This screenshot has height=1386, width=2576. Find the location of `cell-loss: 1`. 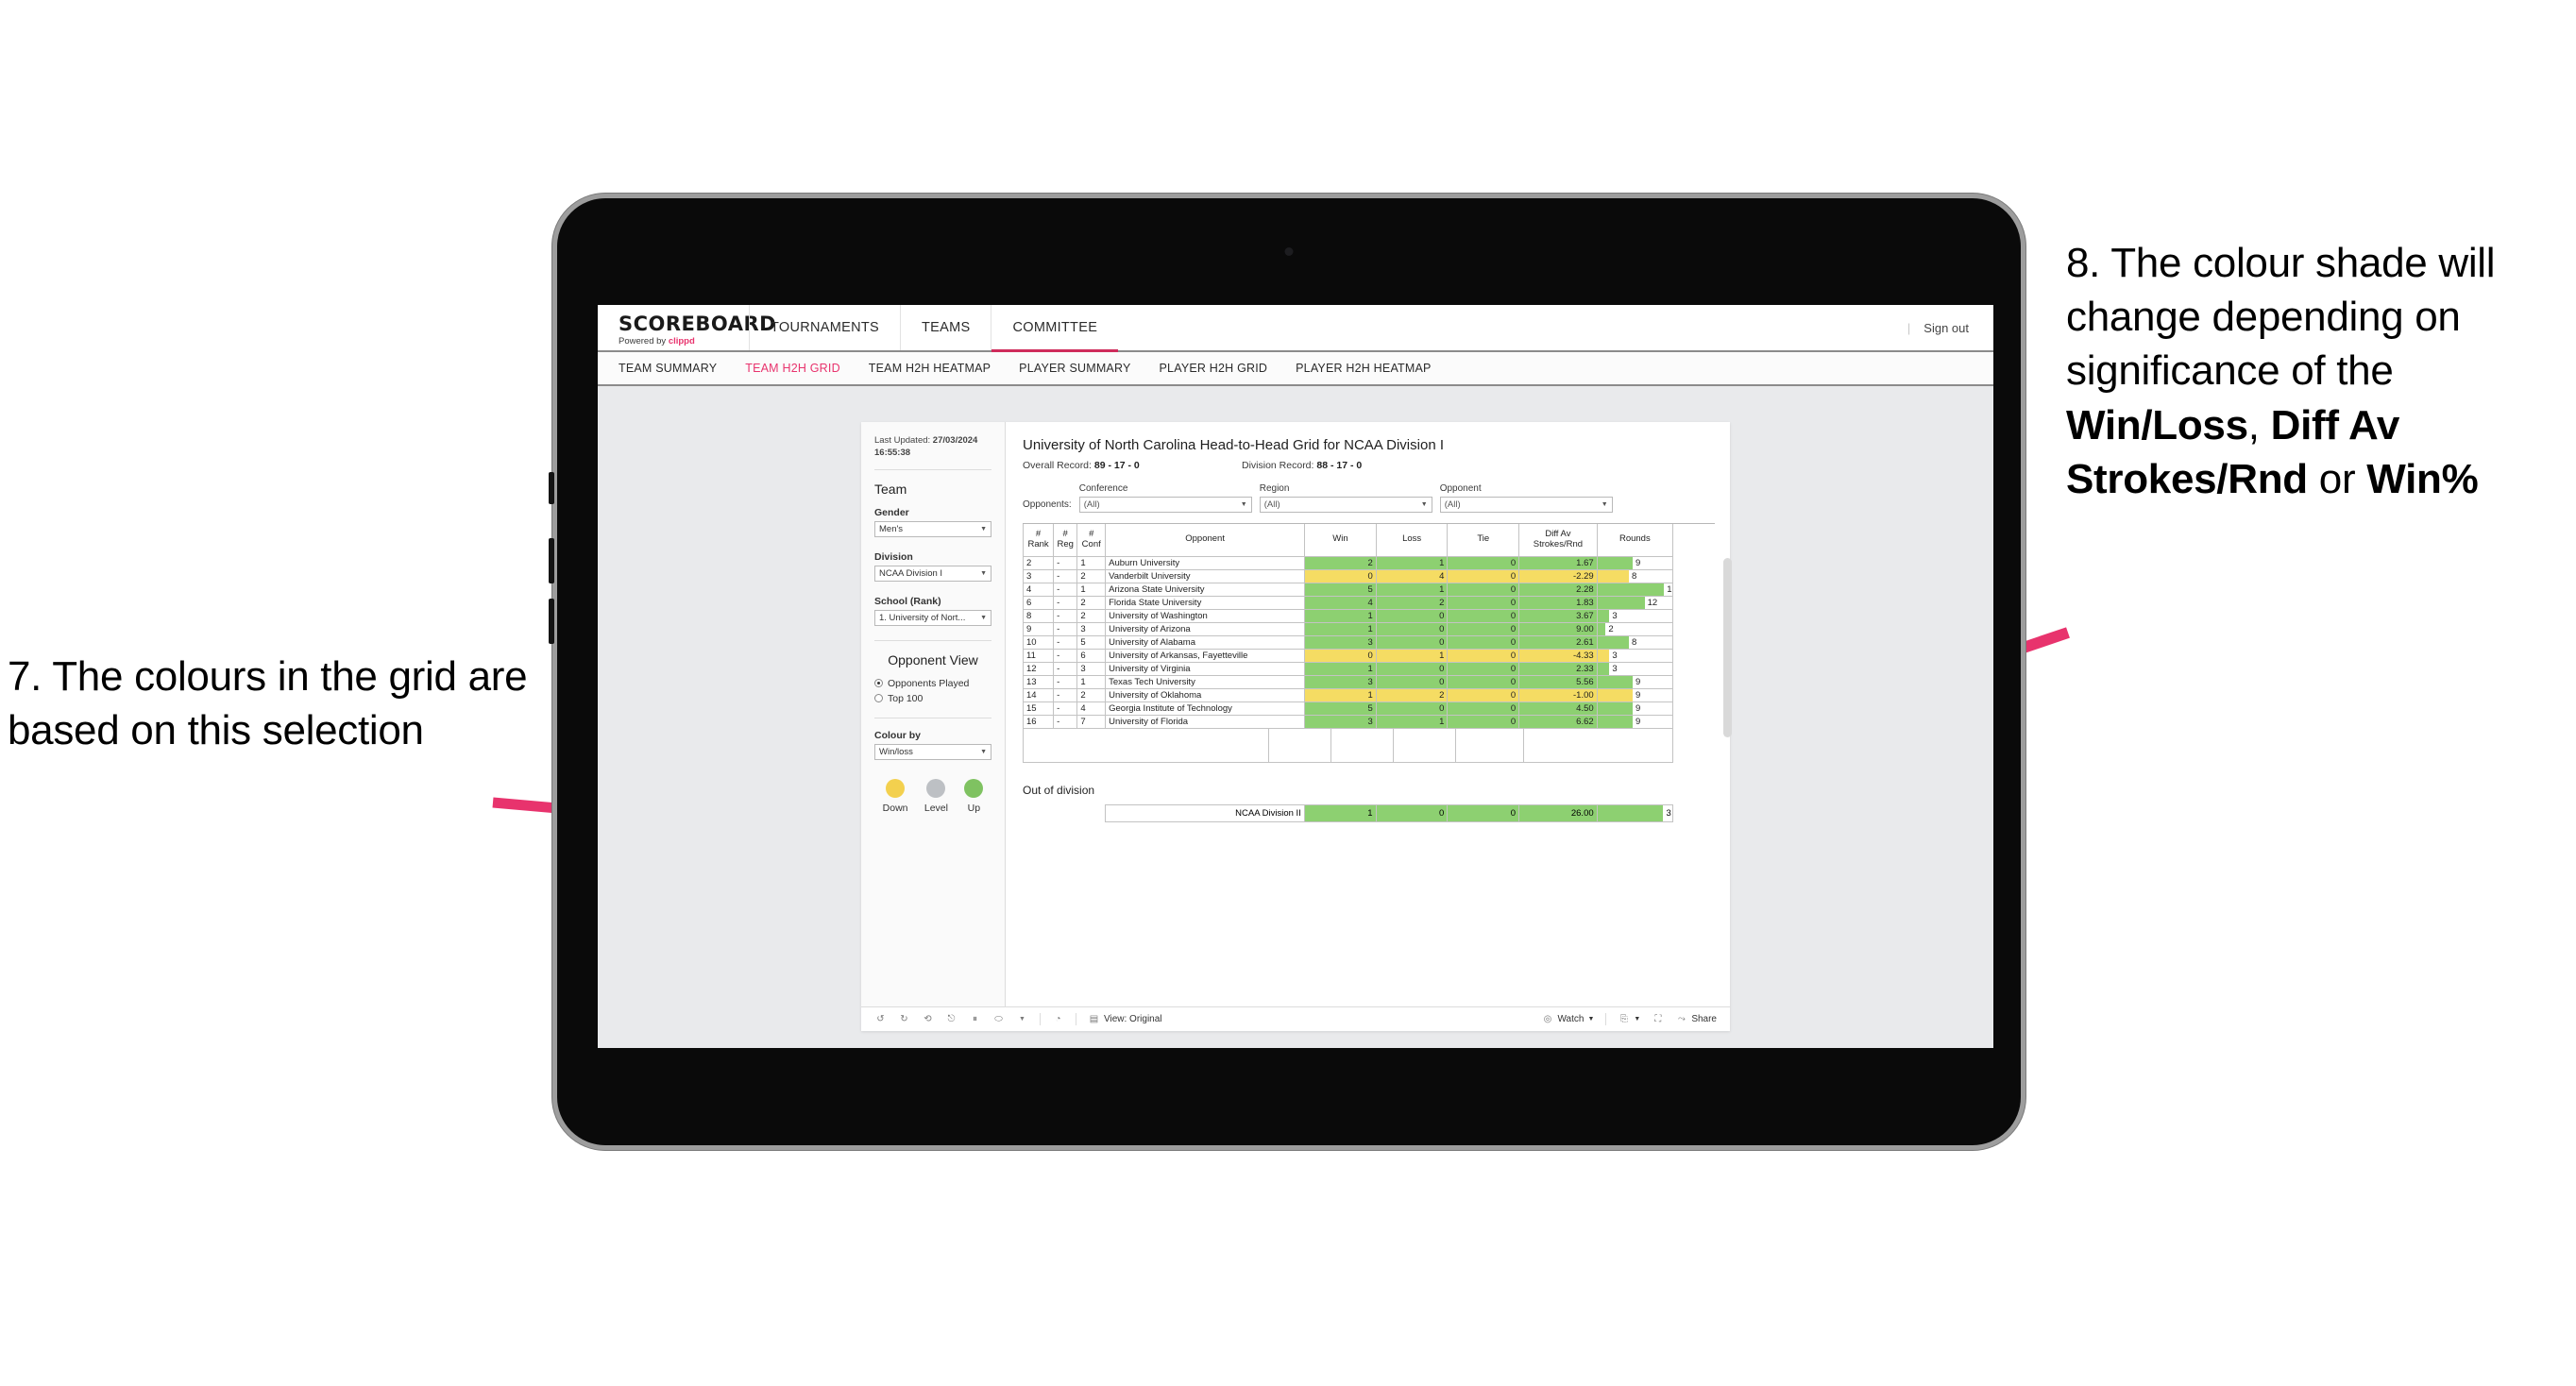

cell-loss: 1 is located at coordinates (1412, 721).